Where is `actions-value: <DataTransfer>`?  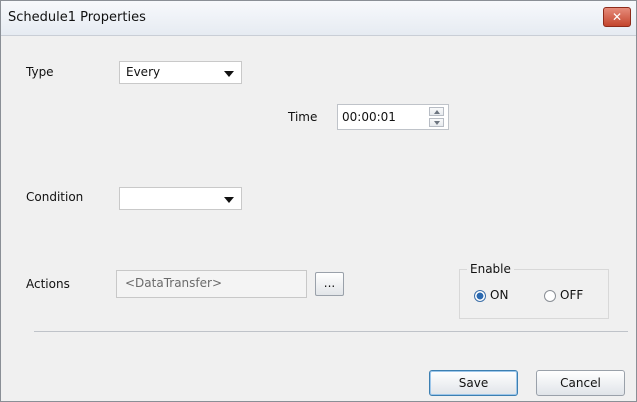 actions-value: <DataTransfer> is located at coordinates (174, 283).